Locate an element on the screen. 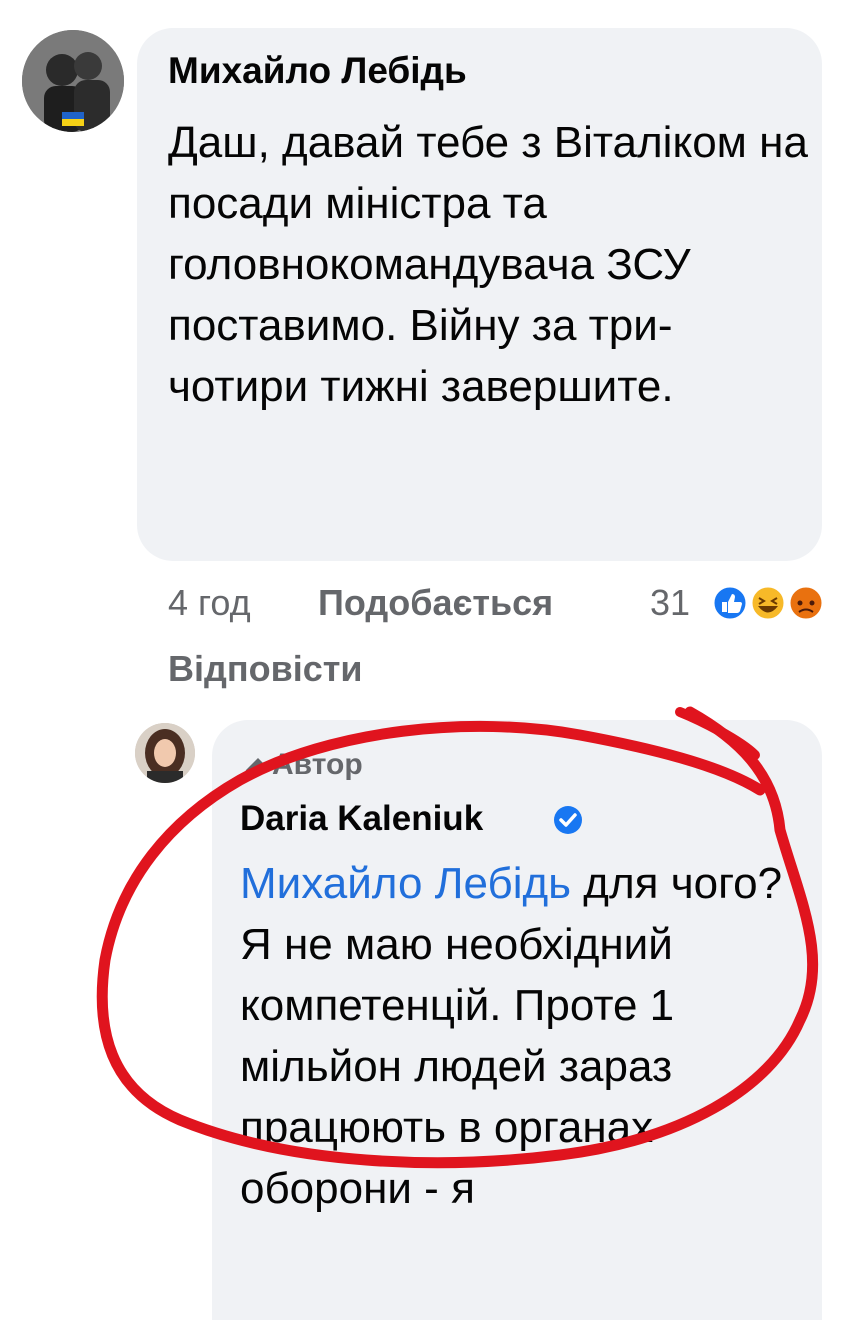  like-icon is located at coordinates (730, 603).